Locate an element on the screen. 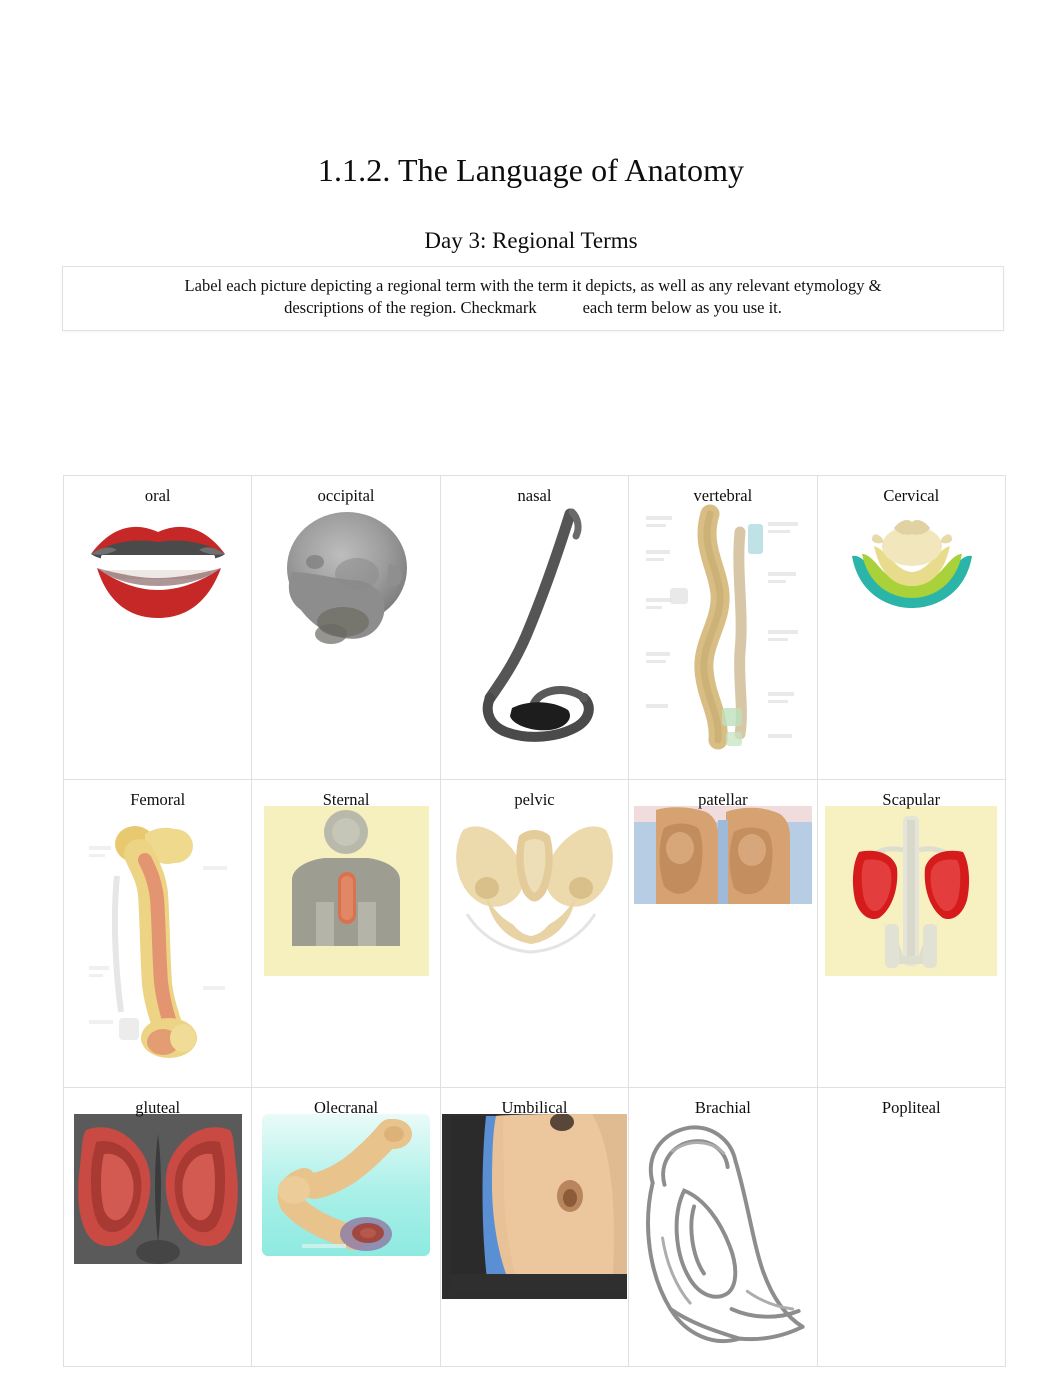  scapula-highlight-image is located at coordinates (911, 891).